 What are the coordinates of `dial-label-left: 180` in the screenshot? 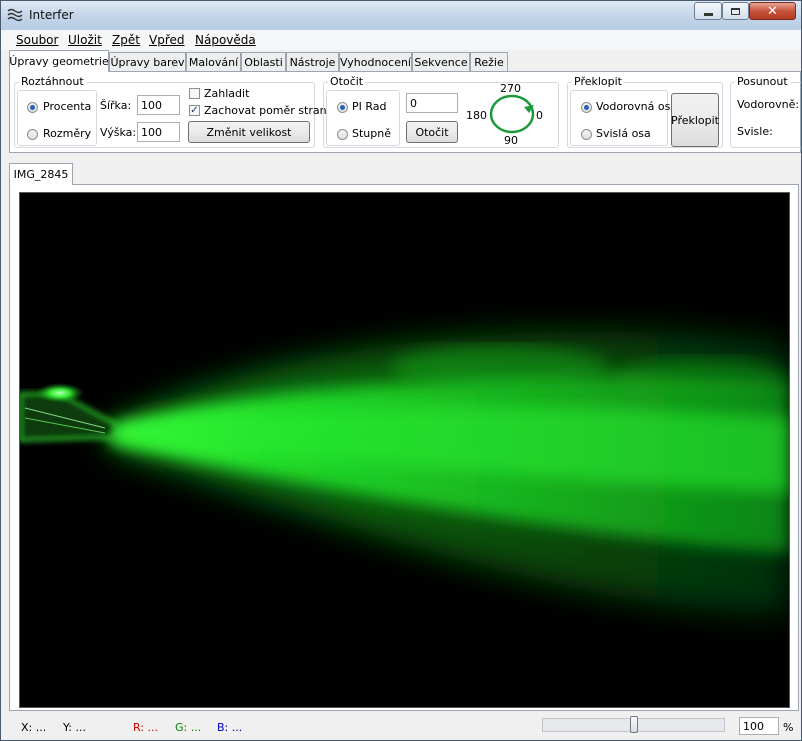 It's located at (476, 115).